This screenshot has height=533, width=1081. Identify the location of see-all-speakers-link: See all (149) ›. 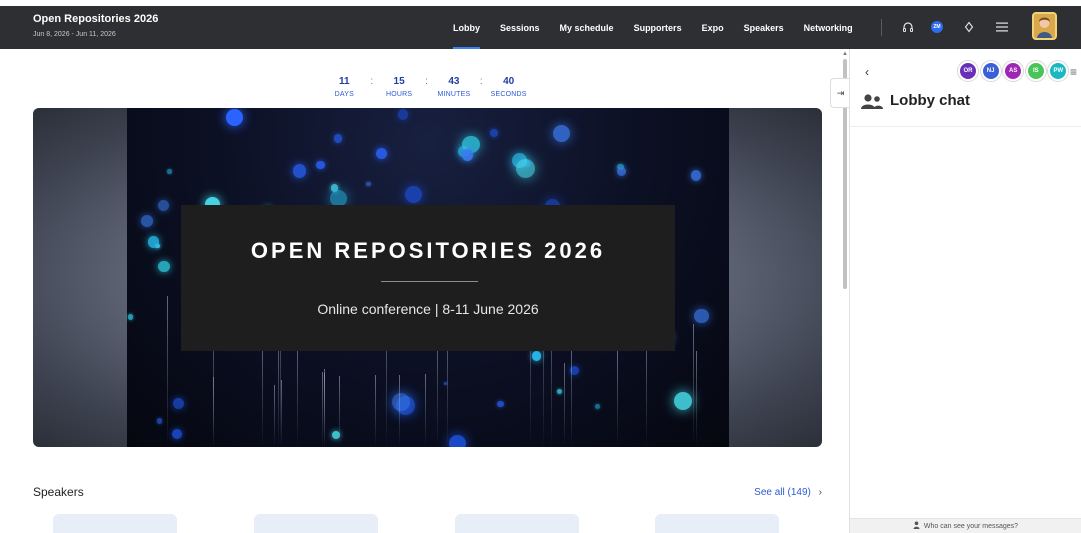
(788, 492).